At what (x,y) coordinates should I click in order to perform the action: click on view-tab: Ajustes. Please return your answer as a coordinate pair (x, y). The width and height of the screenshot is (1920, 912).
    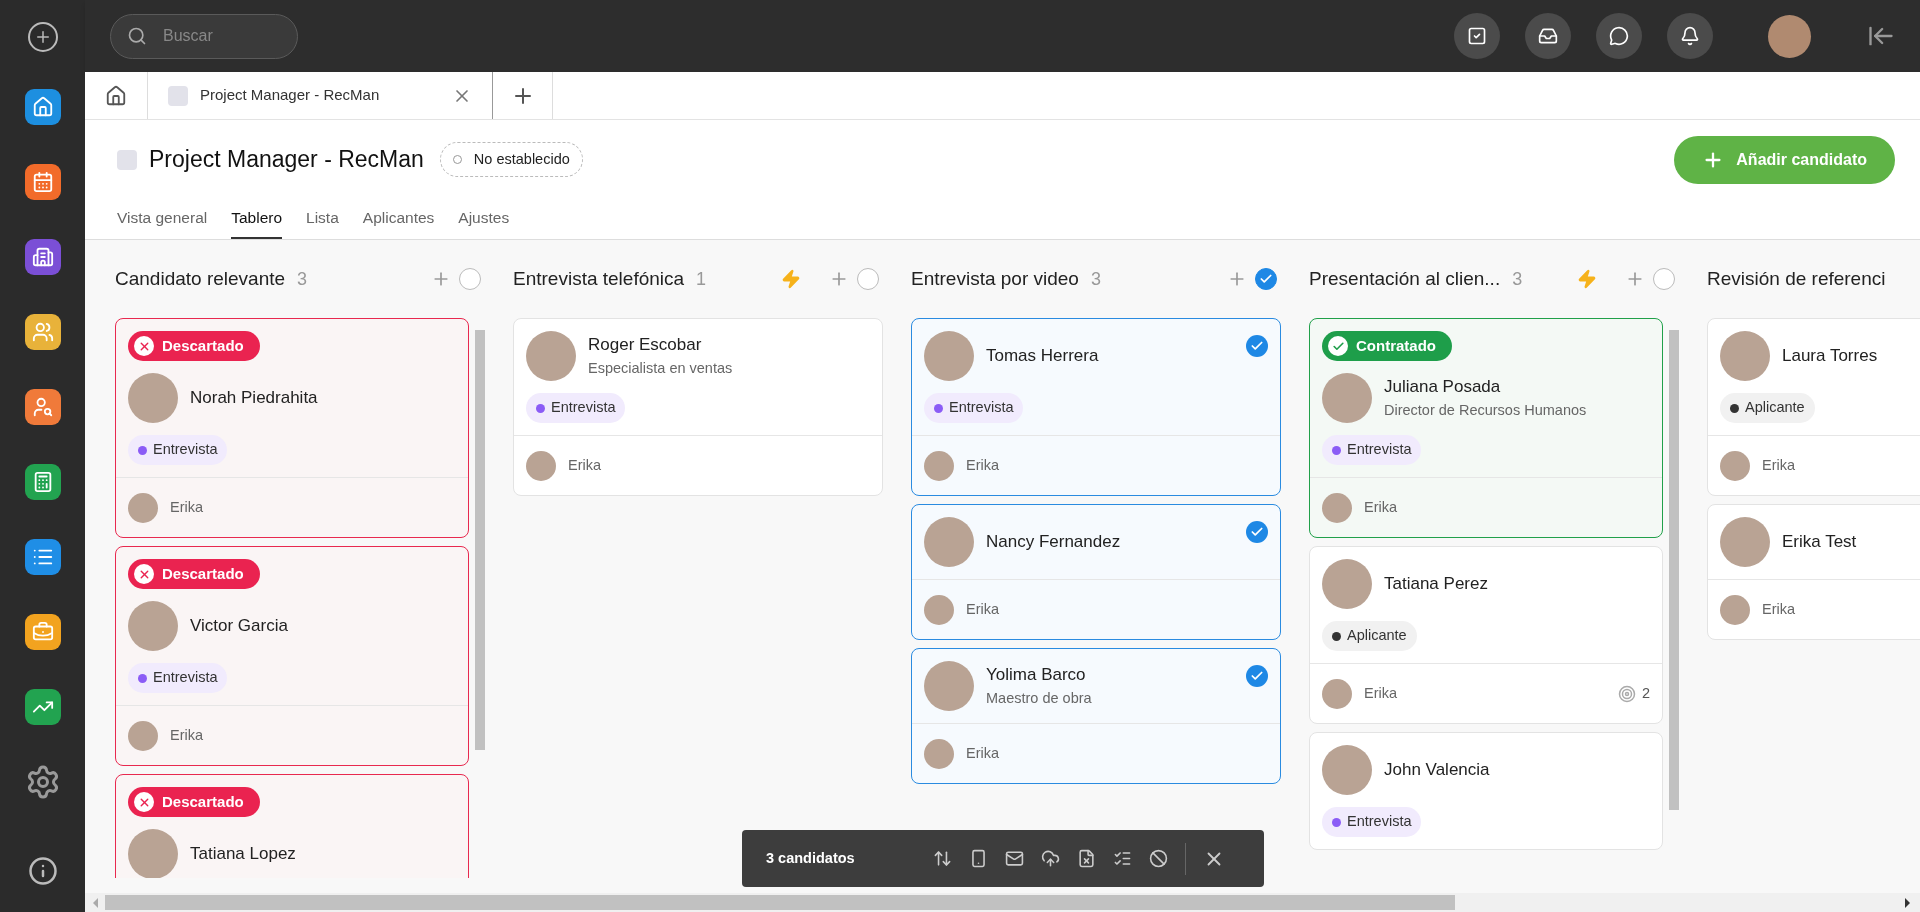
    Looking at the image, I should click on (484, 218).